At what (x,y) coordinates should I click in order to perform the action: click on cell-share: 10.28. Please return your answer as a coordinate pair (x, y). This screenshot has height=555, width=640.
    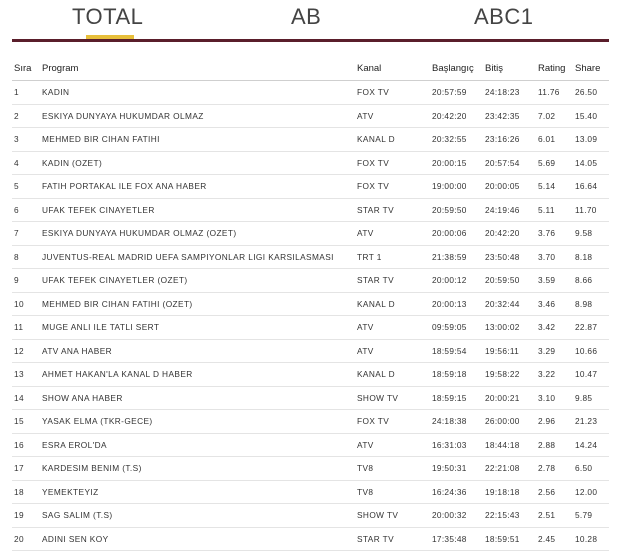
    Looking at the image, I should click on (591, 539).